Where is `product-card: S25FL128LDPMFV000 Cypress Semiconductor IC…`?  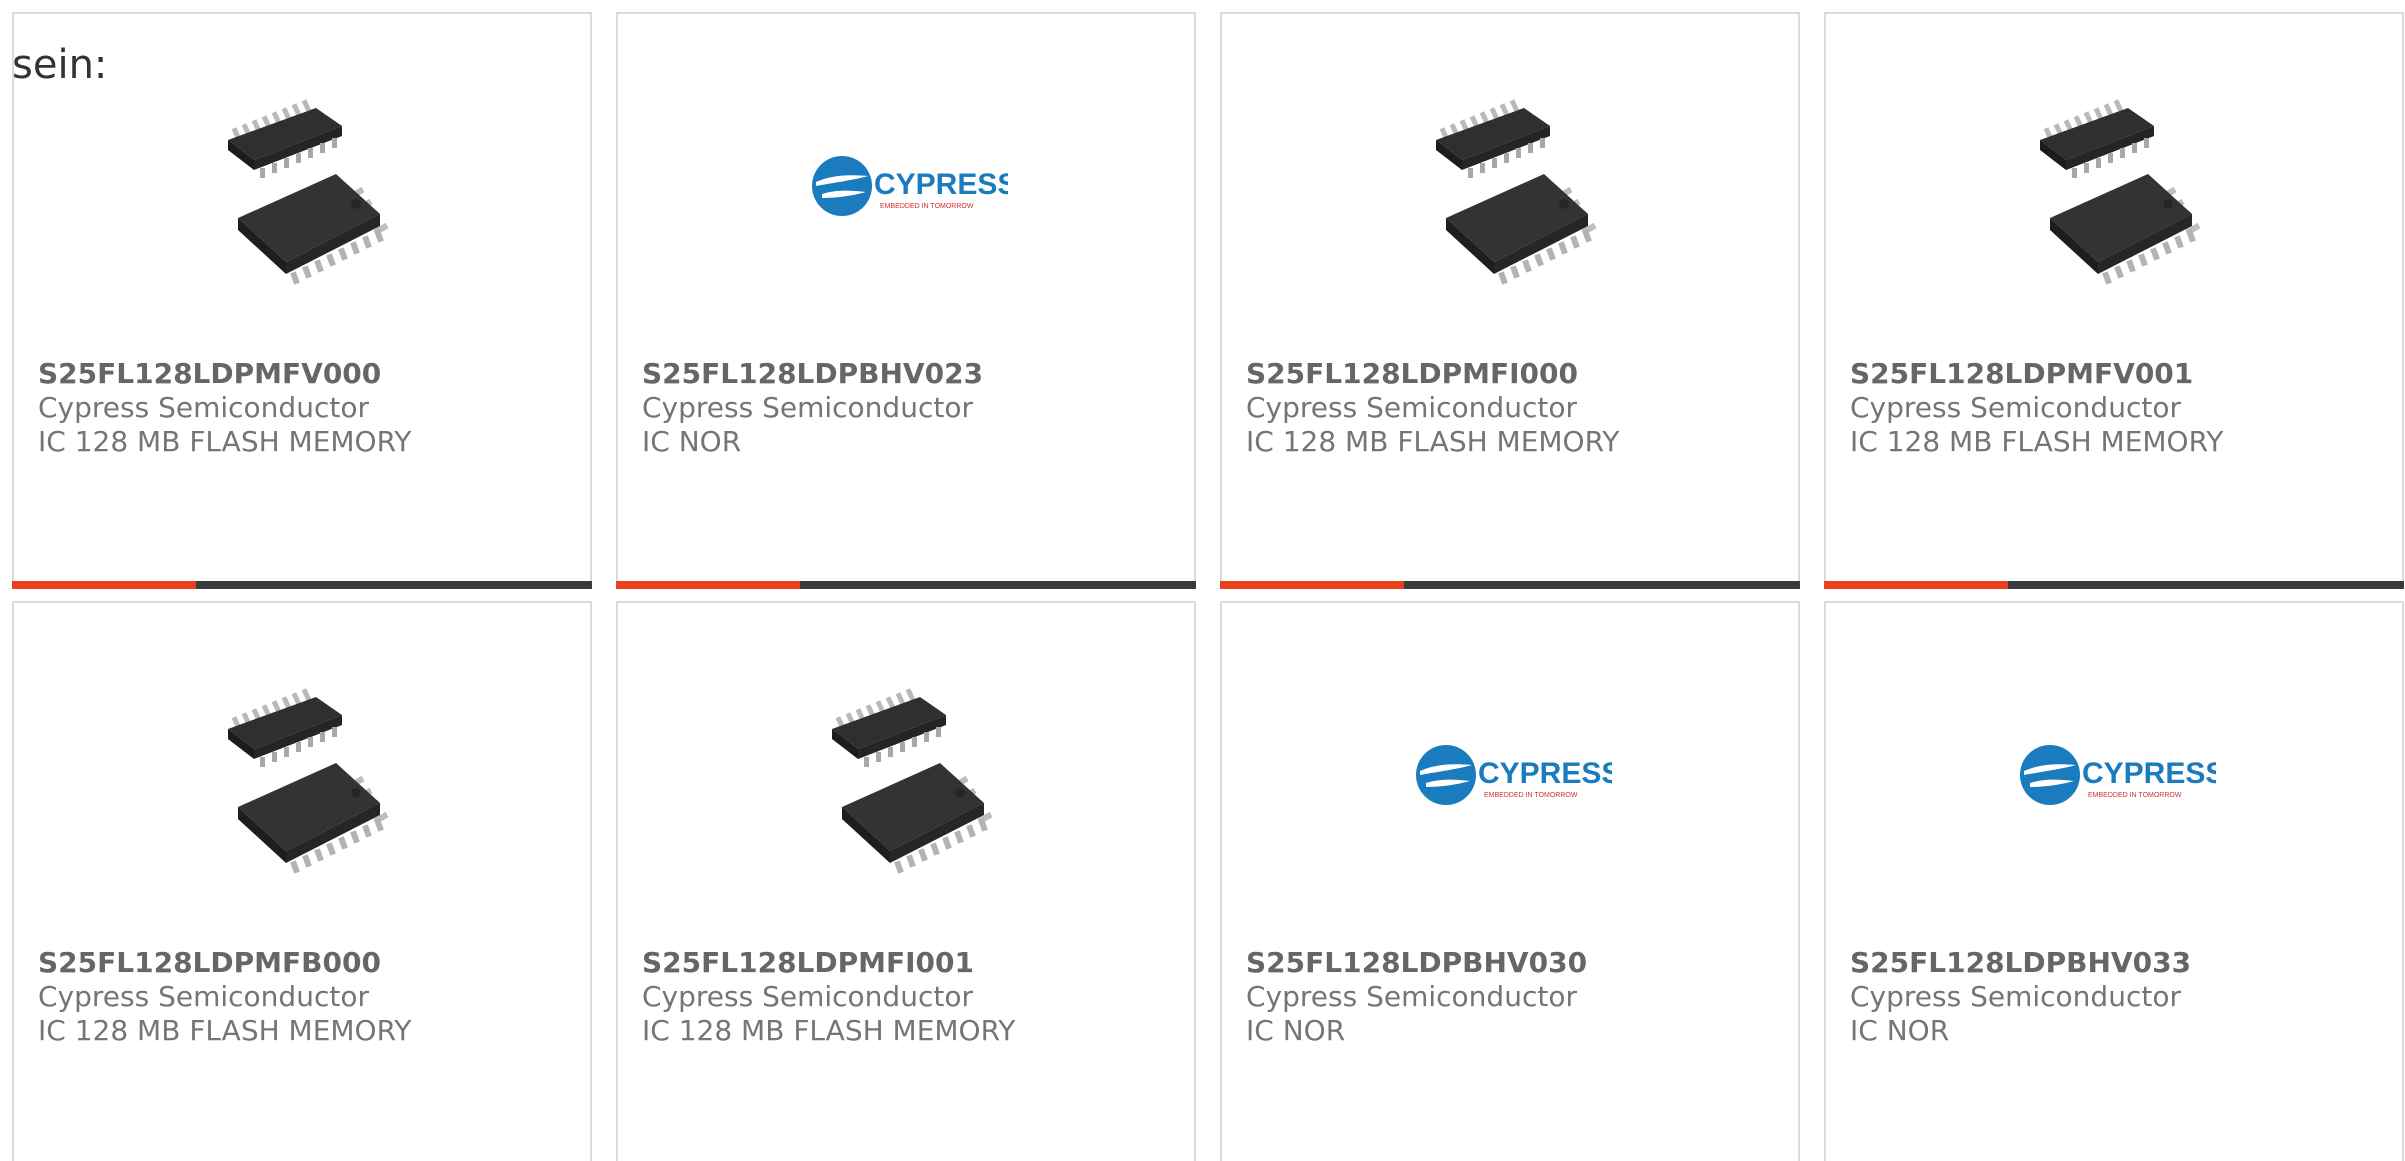
product-card: S25FL128LDPMFV000 Cypress Semiconductor IC… is located at coordinates (302, 300).